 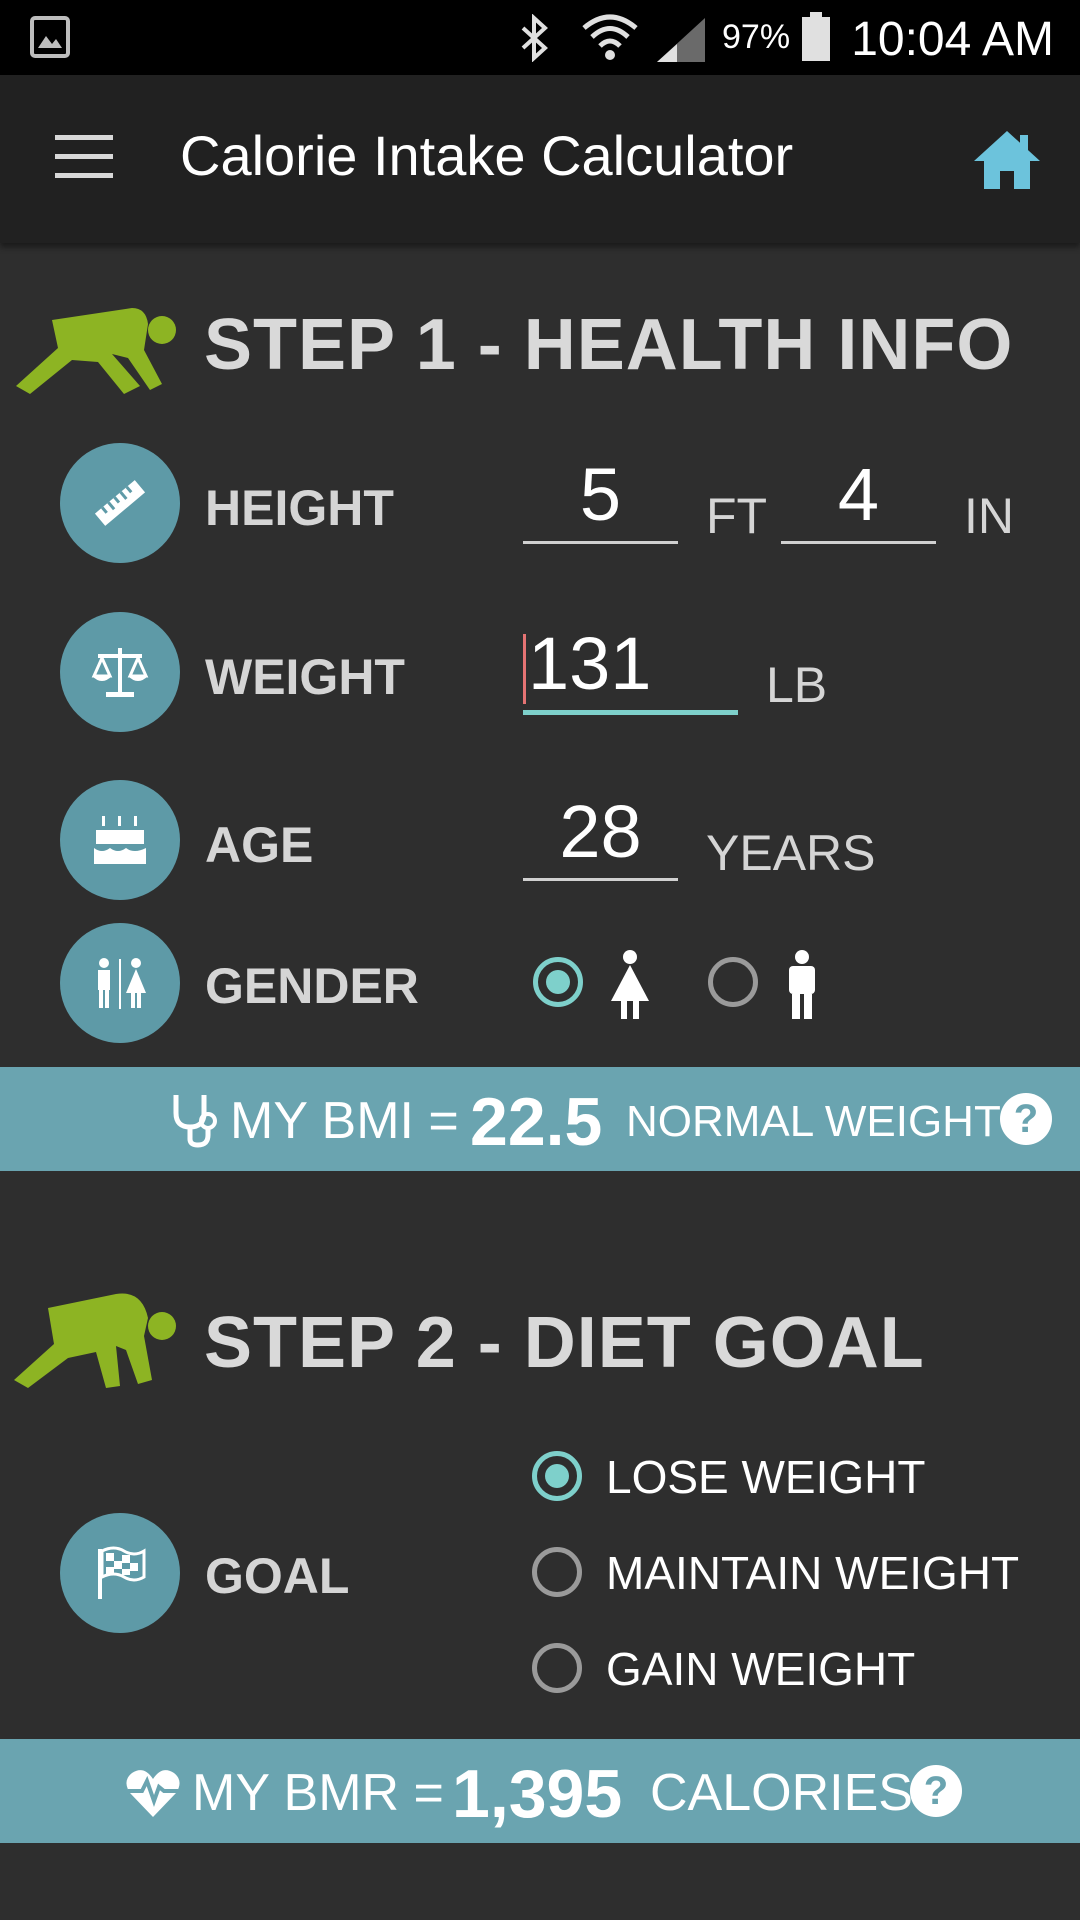 I want to click on gender-female-radio, so click(x=558, y=982).